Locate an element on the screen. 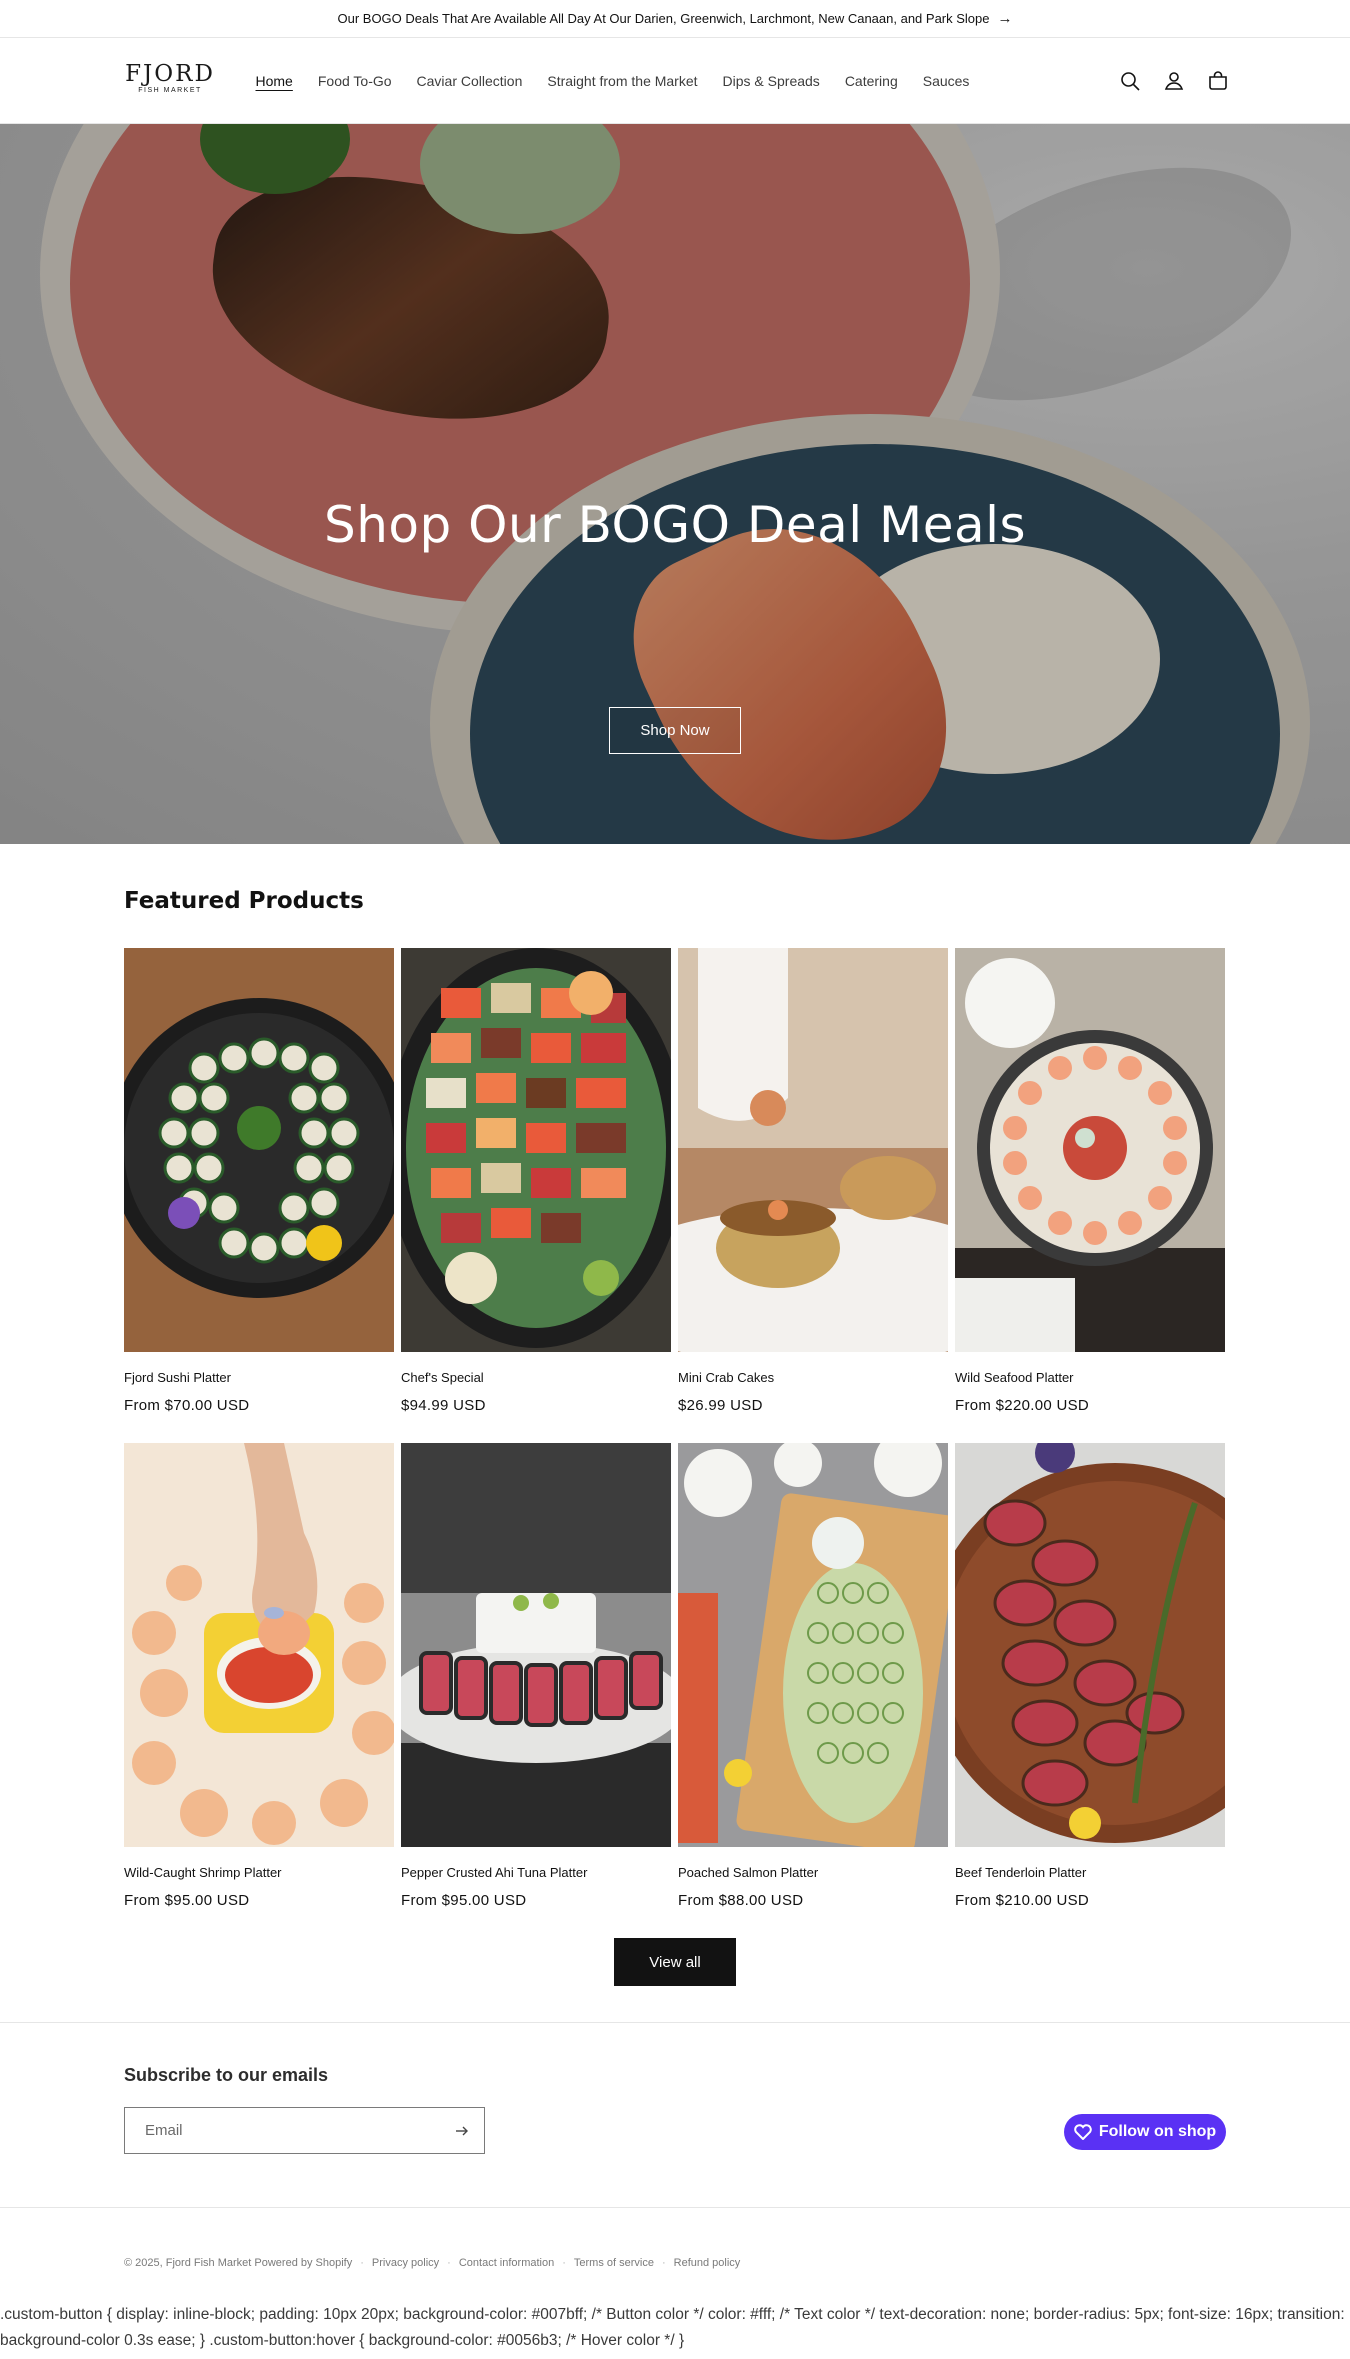 This screenshot has height=2359, width=1350. product-name: Pepper Crusted Ahi Tuna Platter is located at coordinates (536, 1872).